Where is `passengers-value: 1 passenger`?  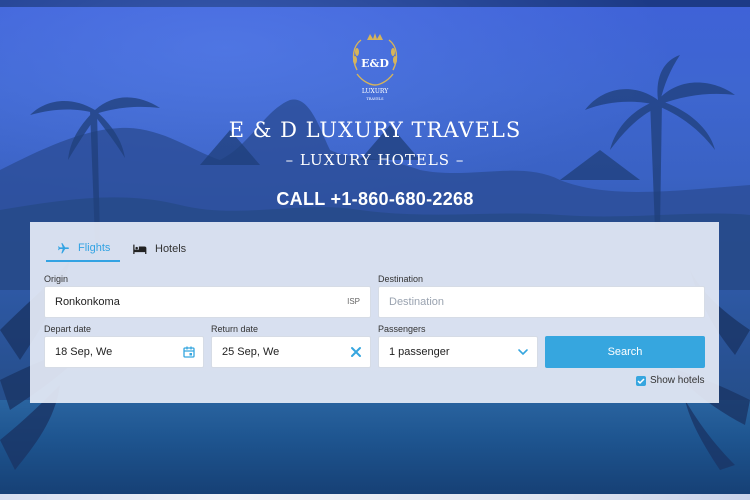
passengers-value: 1 passenger is located at coordinates (419, 352).